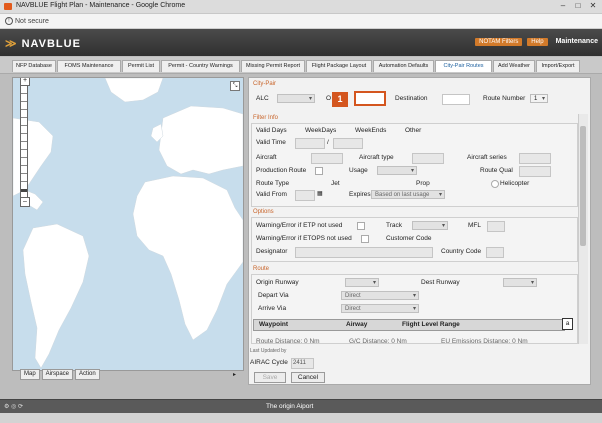 Image resolution: width=602 pixels, height=423 pixels. What do you see at coordinates (272, 251) in the screenshot?
I see `designator-label: Designator` at bounding box center [272, 251].